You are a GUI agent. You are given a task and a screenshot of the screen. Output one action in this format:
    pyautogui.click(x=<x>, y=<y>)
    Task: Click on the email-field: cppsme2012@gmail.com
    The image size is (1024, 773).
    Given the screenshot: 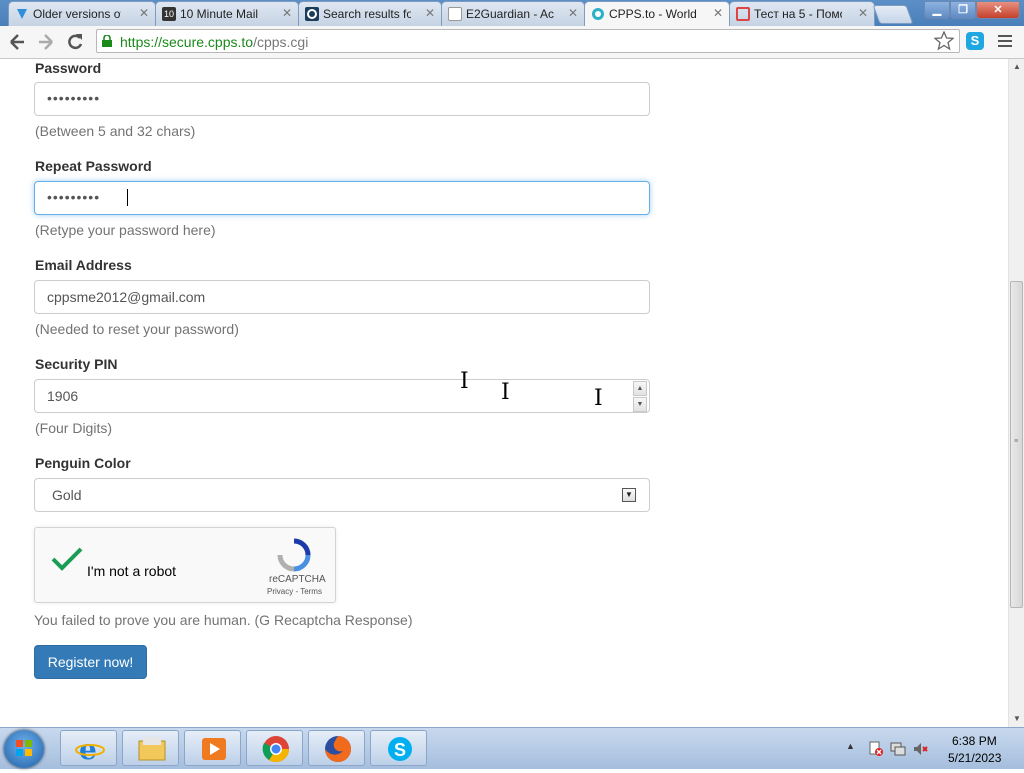 What is the action you would take?
    pyautogui.click(x=342, y=297)
    